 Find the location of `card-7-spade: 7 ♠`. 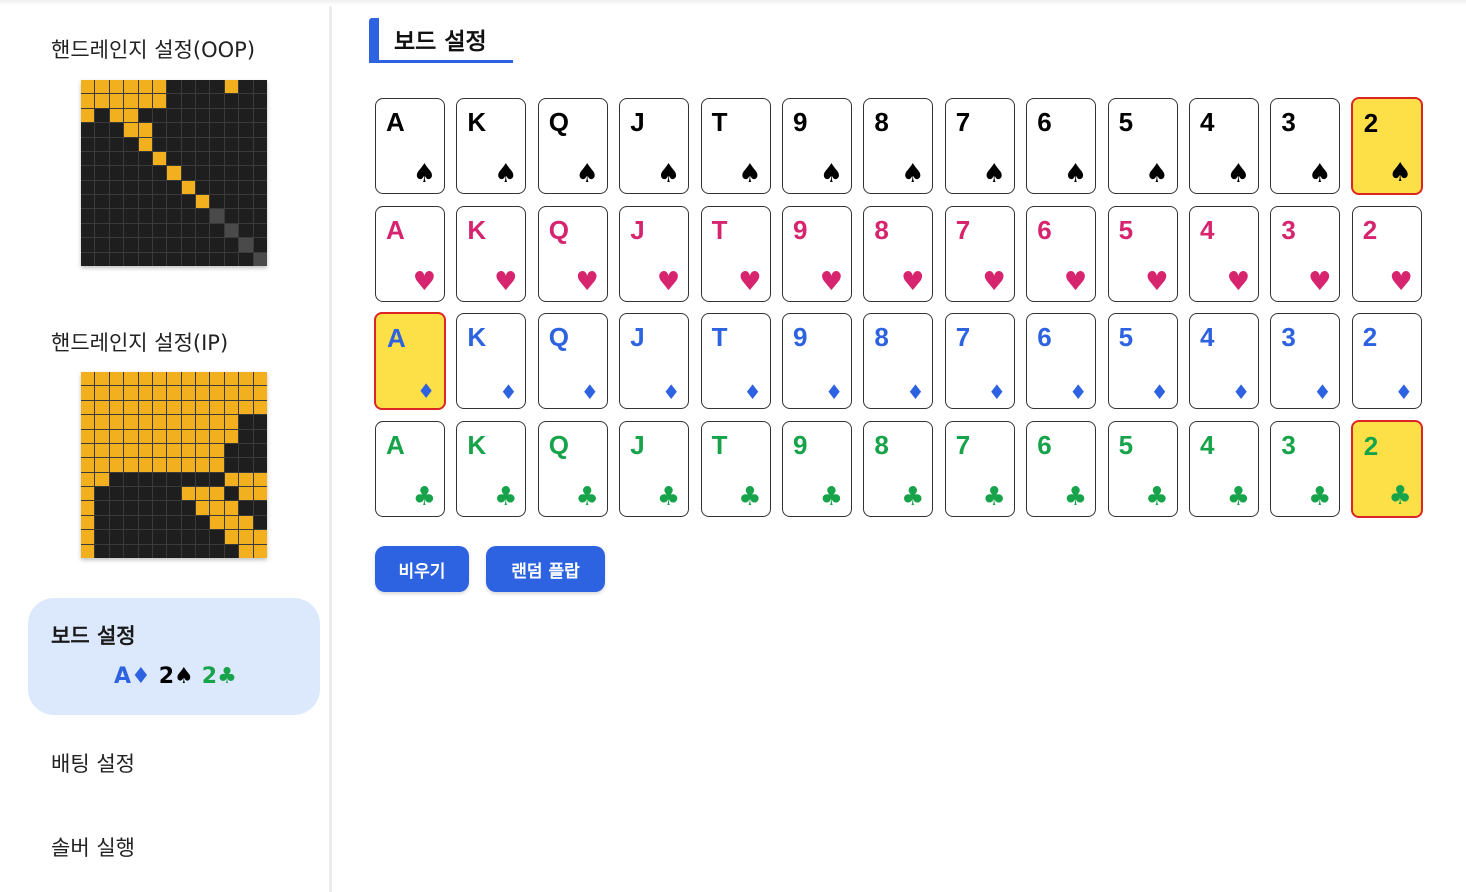

card-7-spade: 7 ♠ is located at coordinates (979, 146).